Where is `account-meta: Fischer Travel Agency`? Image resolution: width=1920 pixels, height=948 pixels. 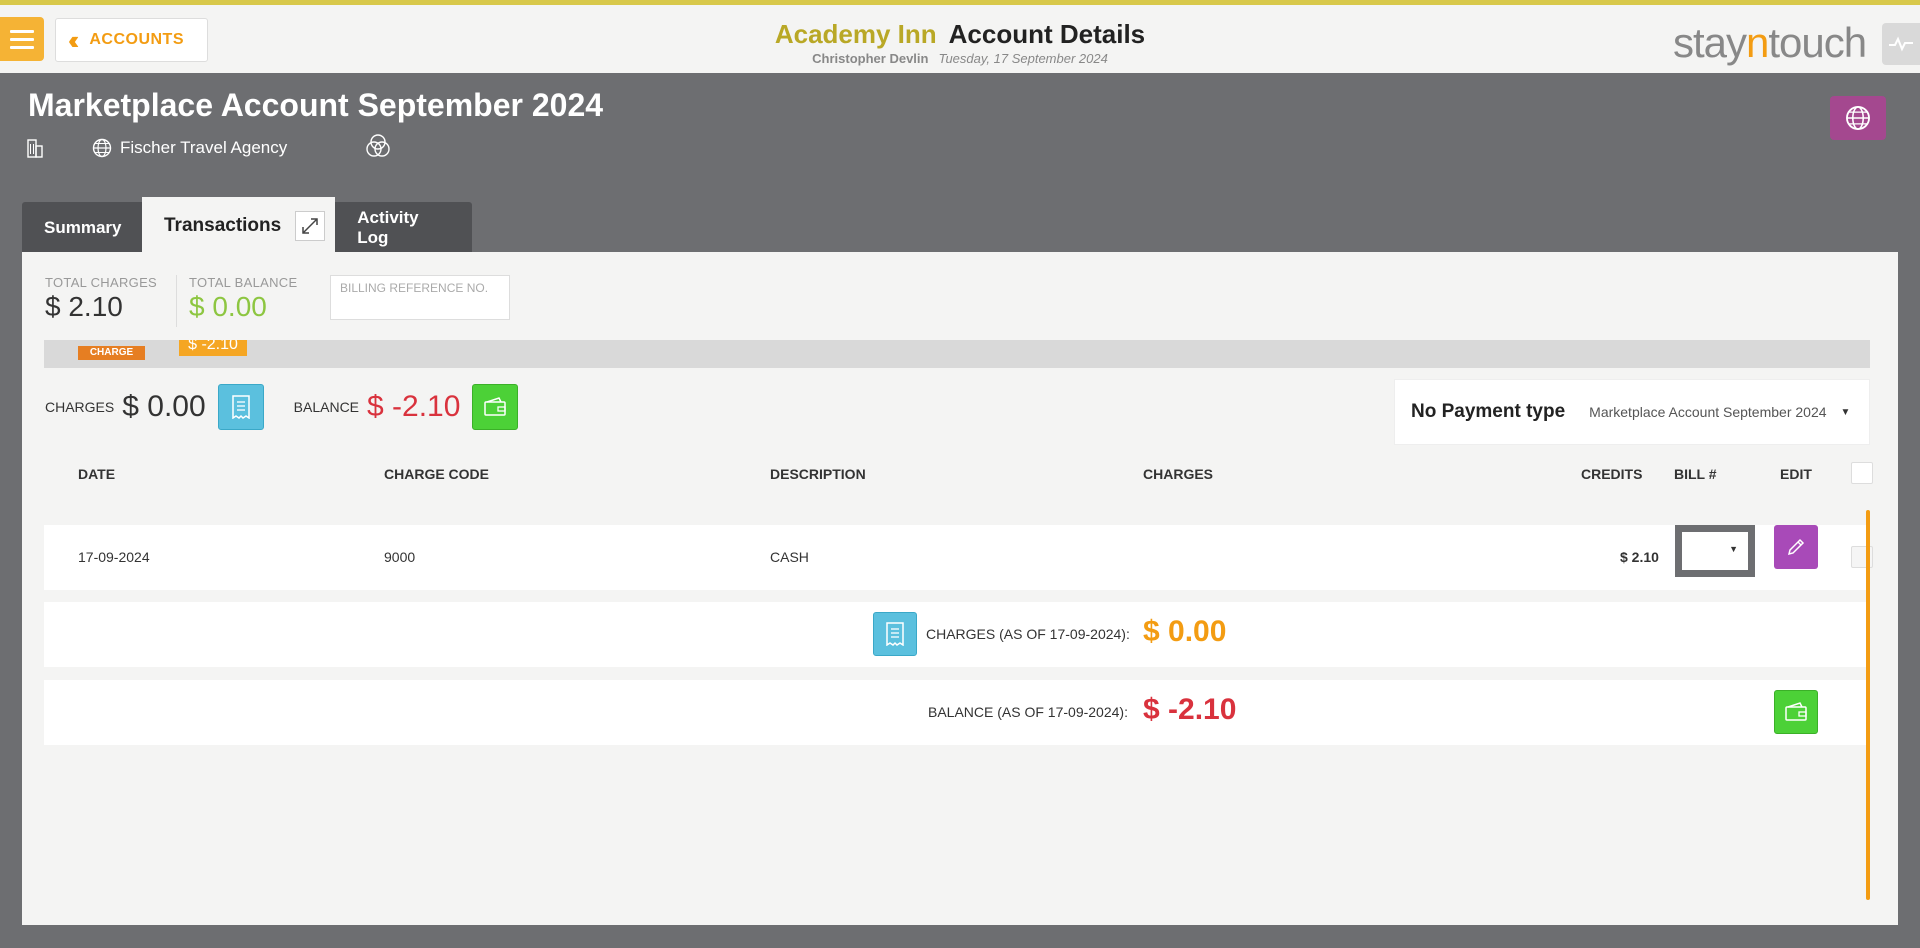 account-meta: Fischer Travel Agency is located at coordinates (208, 146).